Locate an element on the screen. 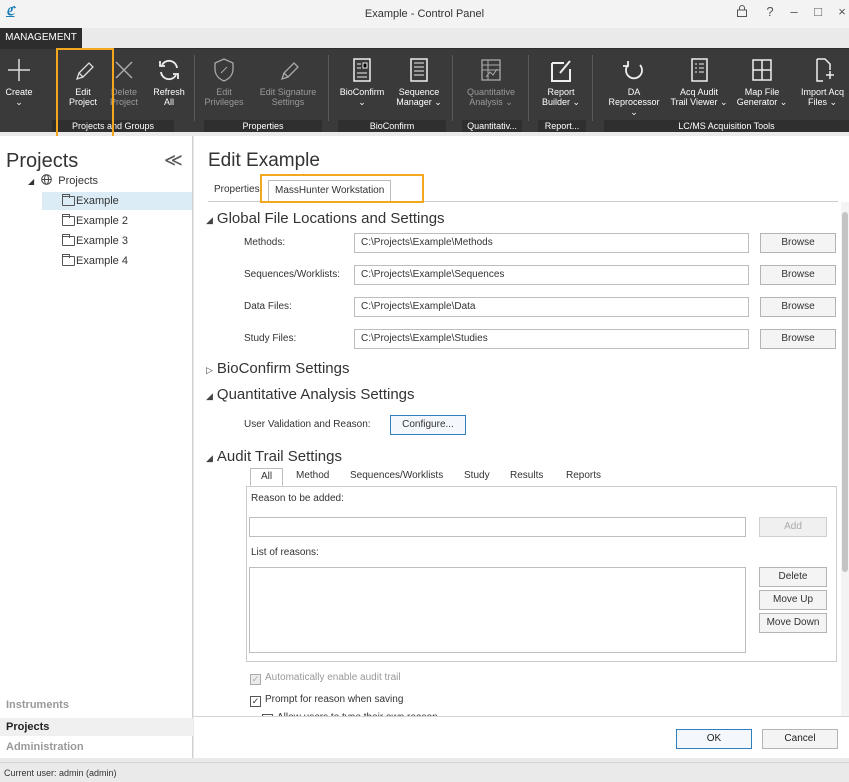 This screenshot has width=849, height=782. group-label-properties: Properties is located at coordinates (263, 126).